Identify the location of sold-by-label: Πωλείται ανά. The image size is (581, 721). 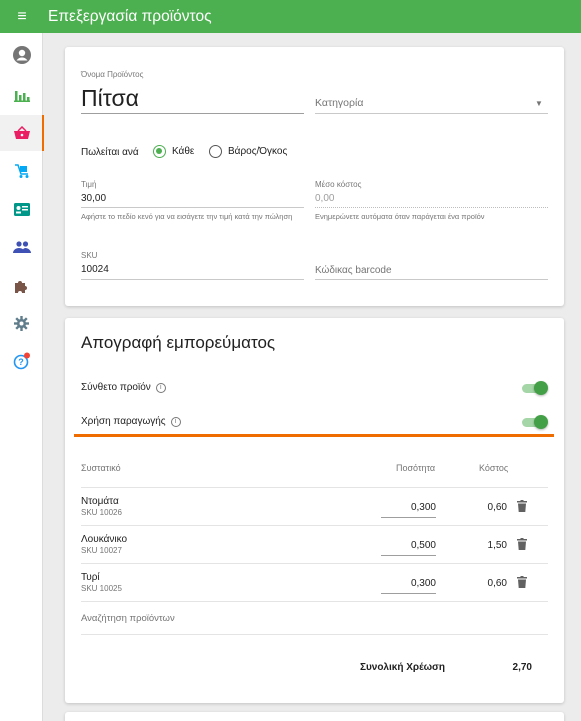
(110, 152).